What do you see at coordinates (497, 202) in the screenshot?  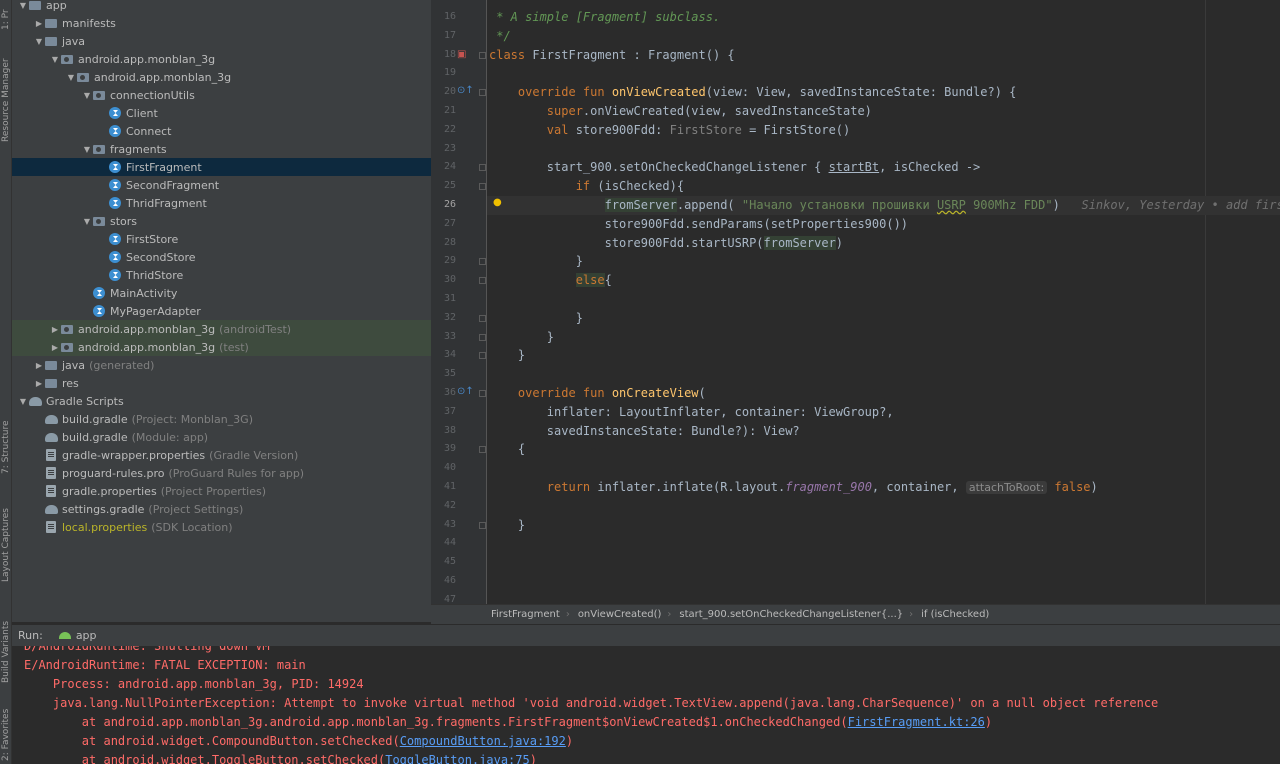 I see `intention-bulb-icon: ●` at bounding box center [497, 202].